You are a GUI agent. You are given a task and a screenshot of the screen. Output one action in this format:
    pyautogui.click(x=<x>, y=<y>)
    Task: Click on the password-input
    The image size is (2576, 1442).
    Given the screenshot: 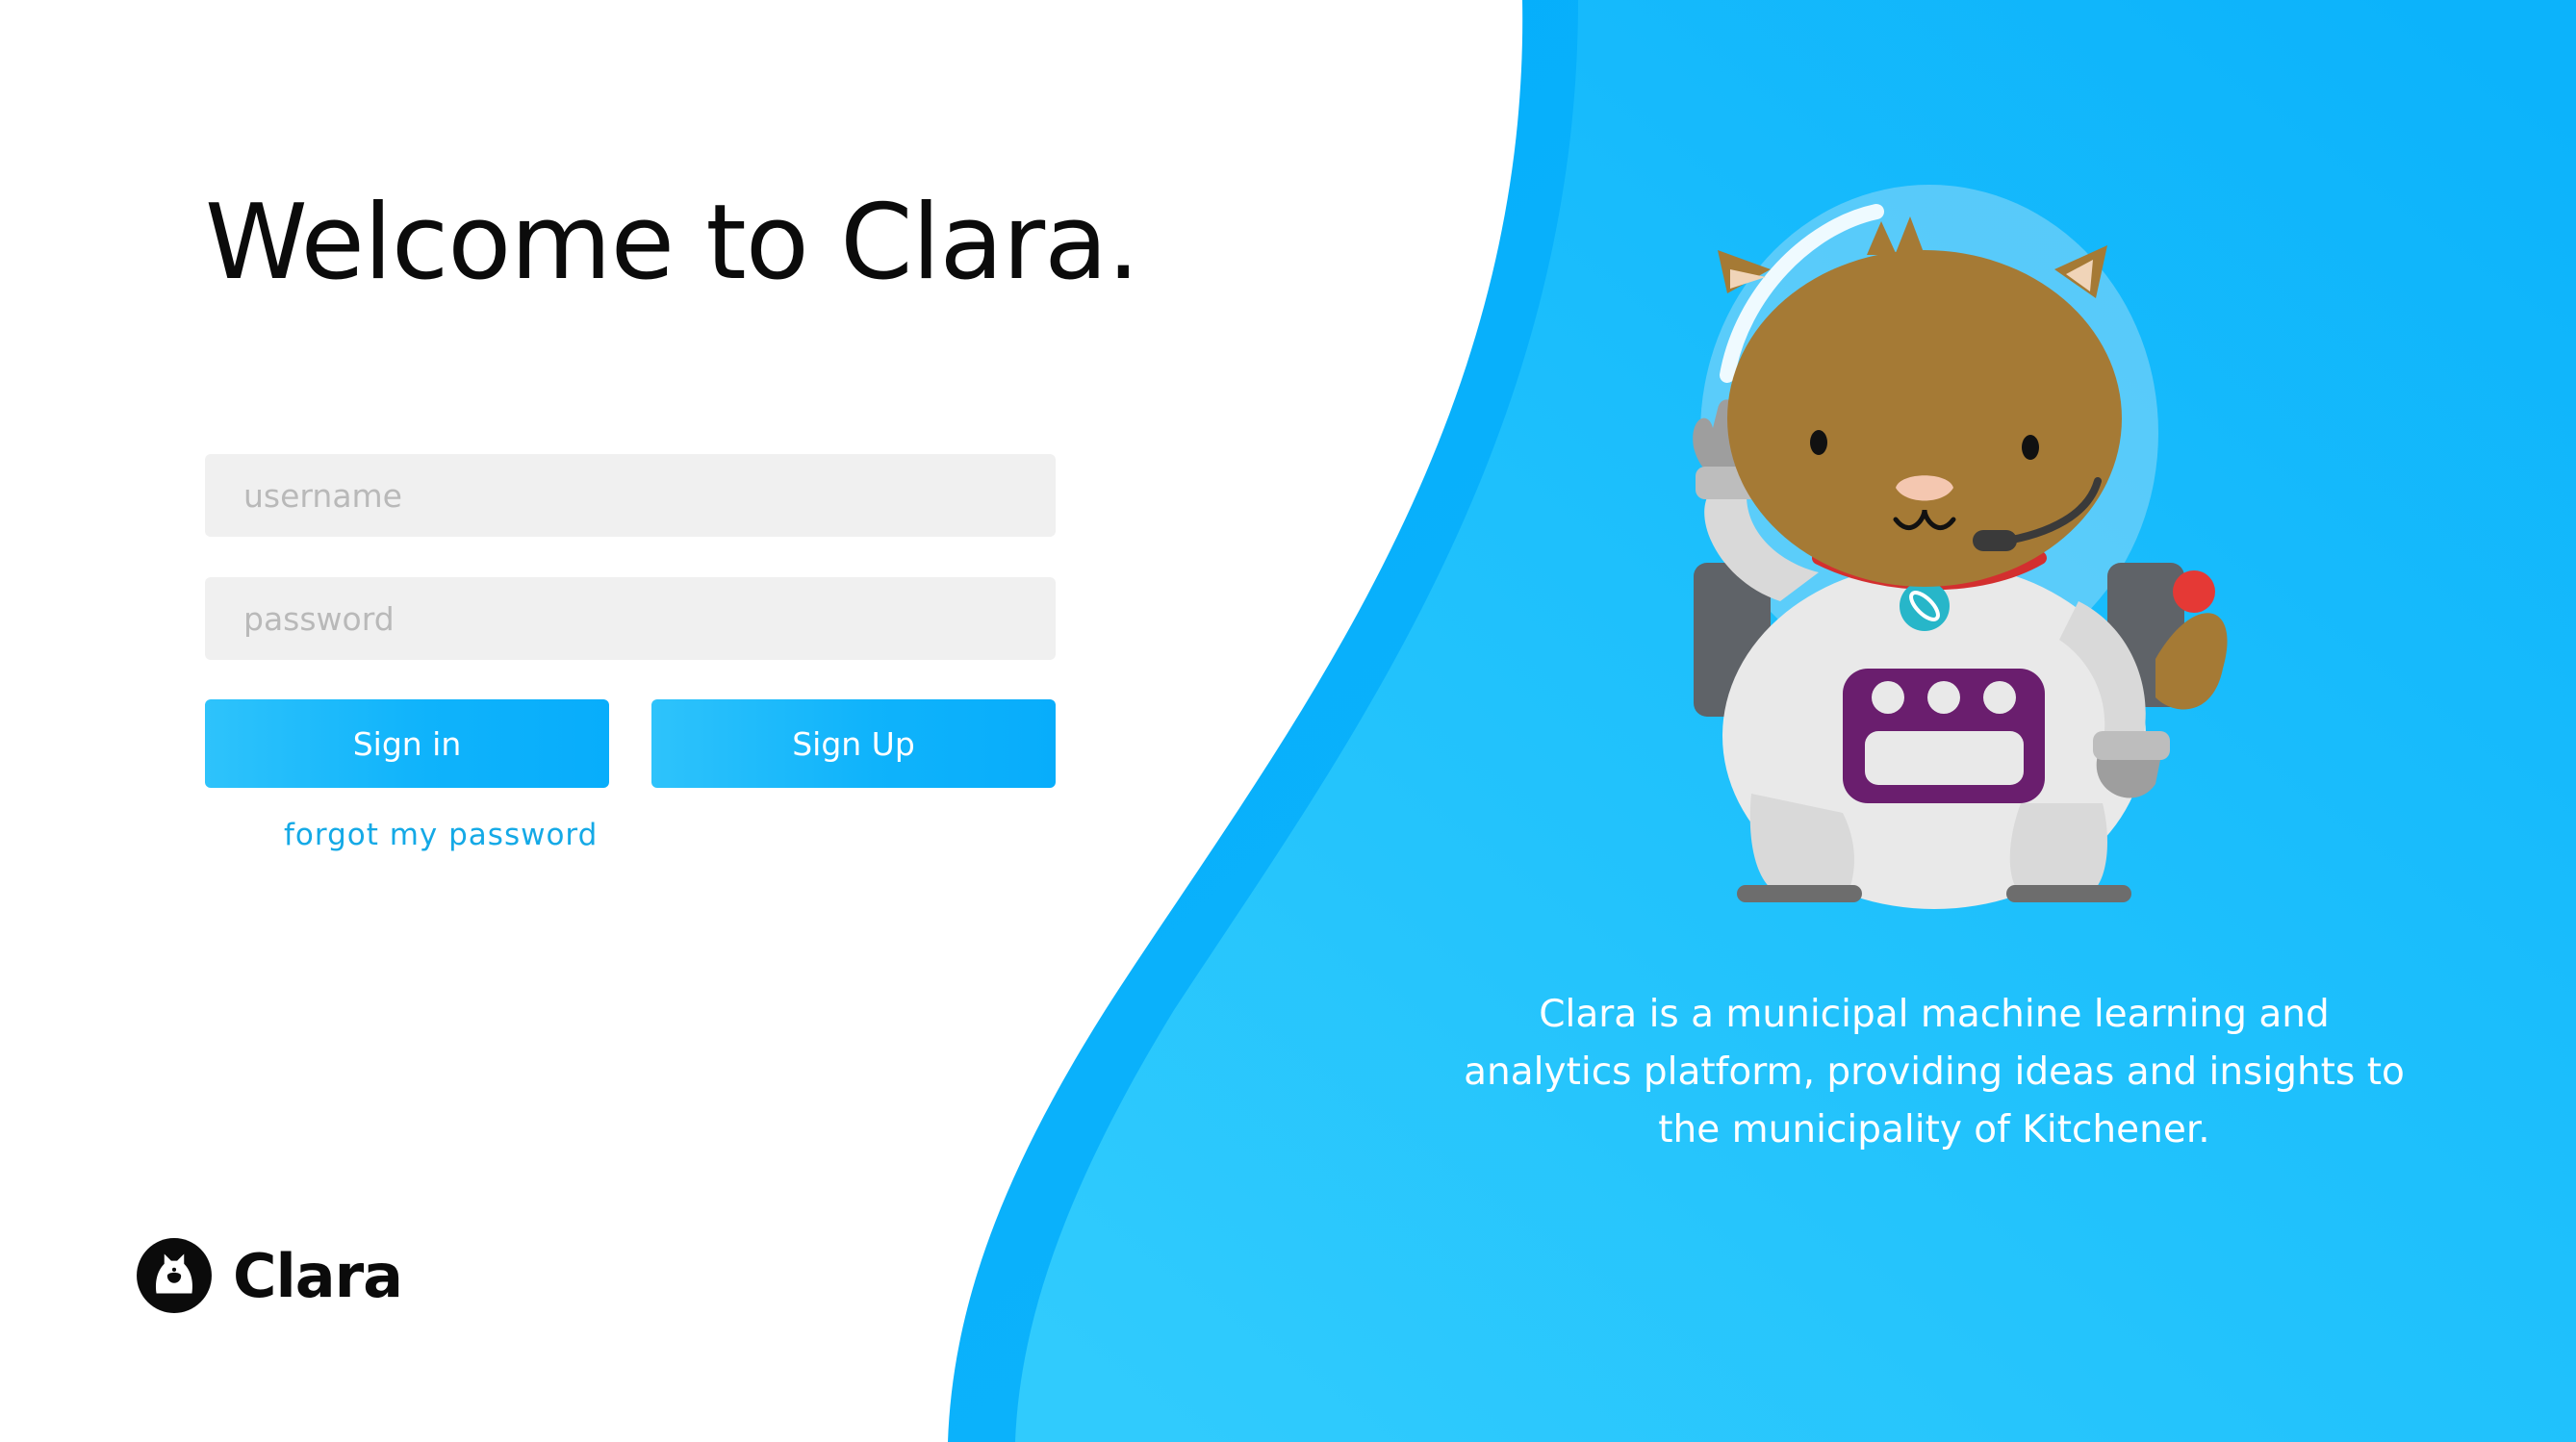 What is the action you would take?
    pyautogui.click(x=630, y=619)
    